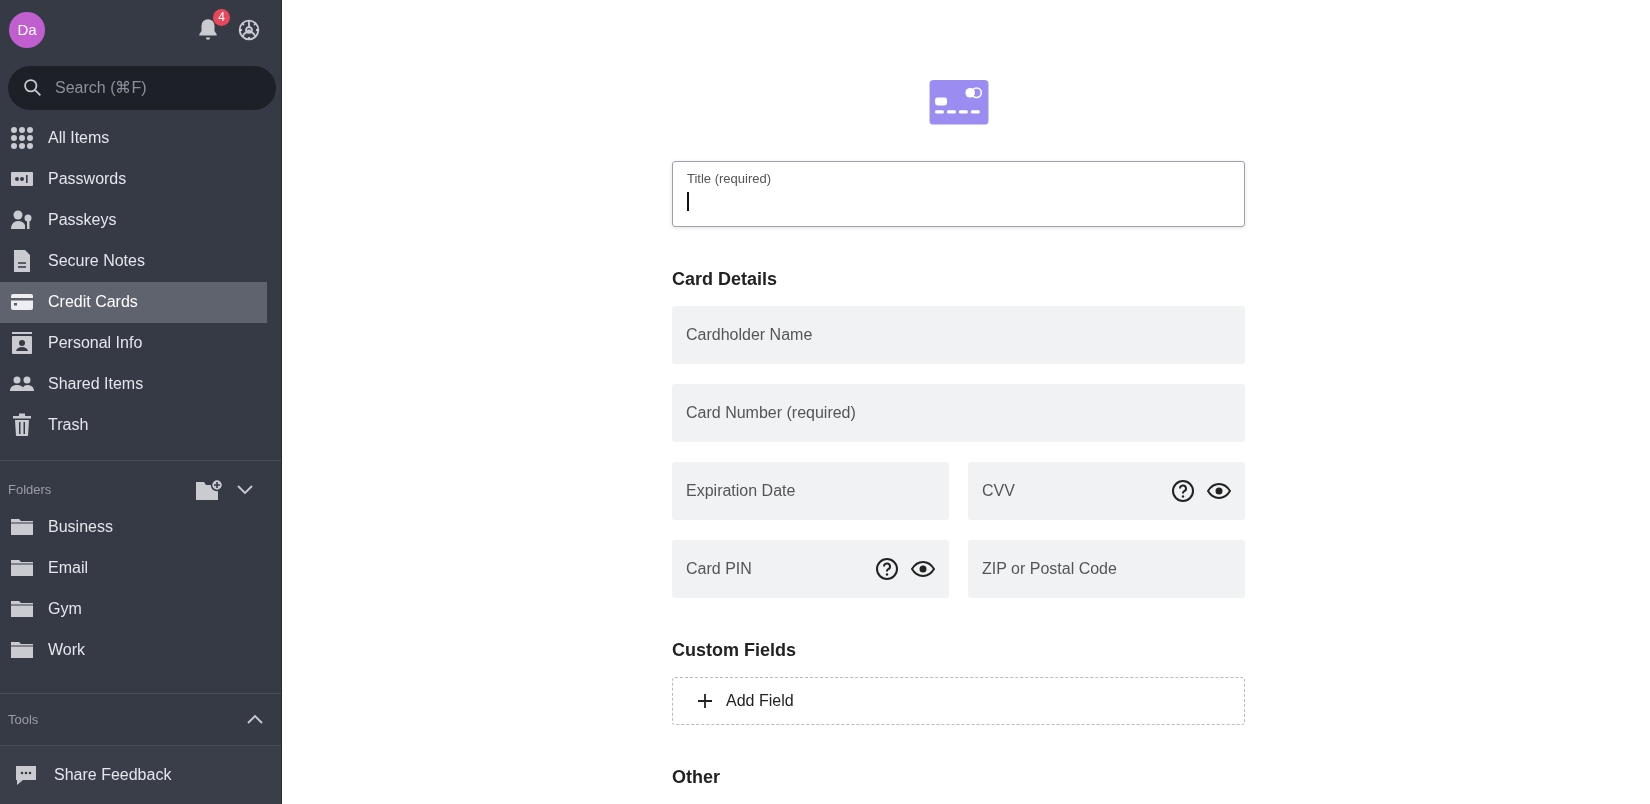 This screenshot has width=1650, height=804. What do you see at coordinates (133, 650) in the screenshot?
I see `folder-item: Work` at bounding box center [133, 650].